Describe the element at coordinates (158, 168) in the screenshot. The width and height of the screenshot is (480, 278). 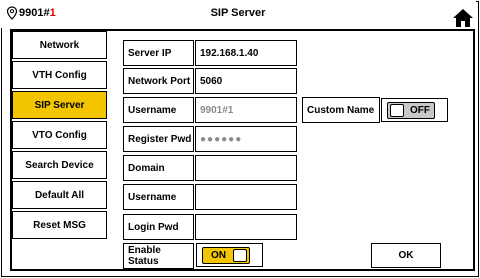
I see `domain-label: Domain` at that location.